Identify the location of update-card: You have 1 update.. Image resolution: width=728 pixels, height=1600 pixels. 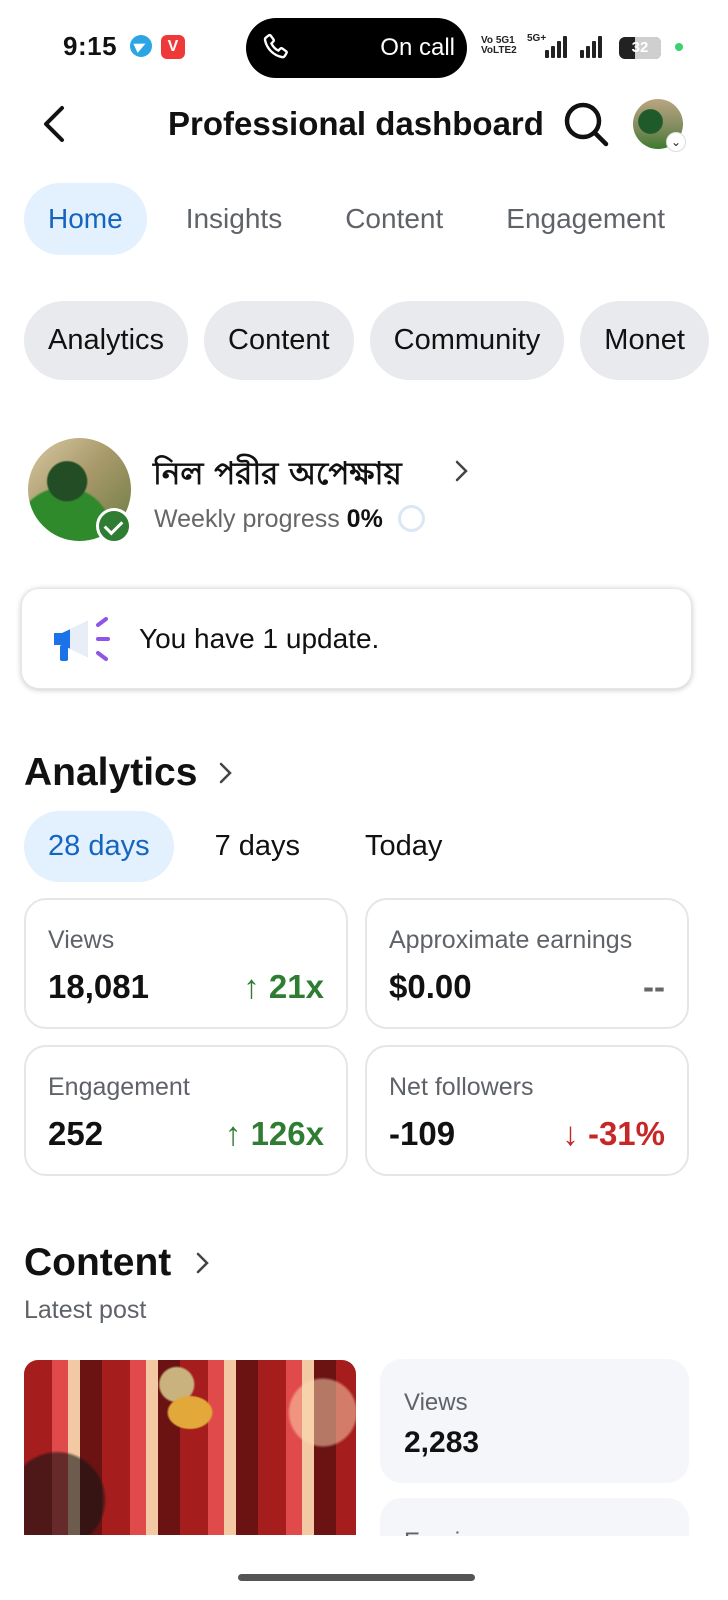
(356, 638).